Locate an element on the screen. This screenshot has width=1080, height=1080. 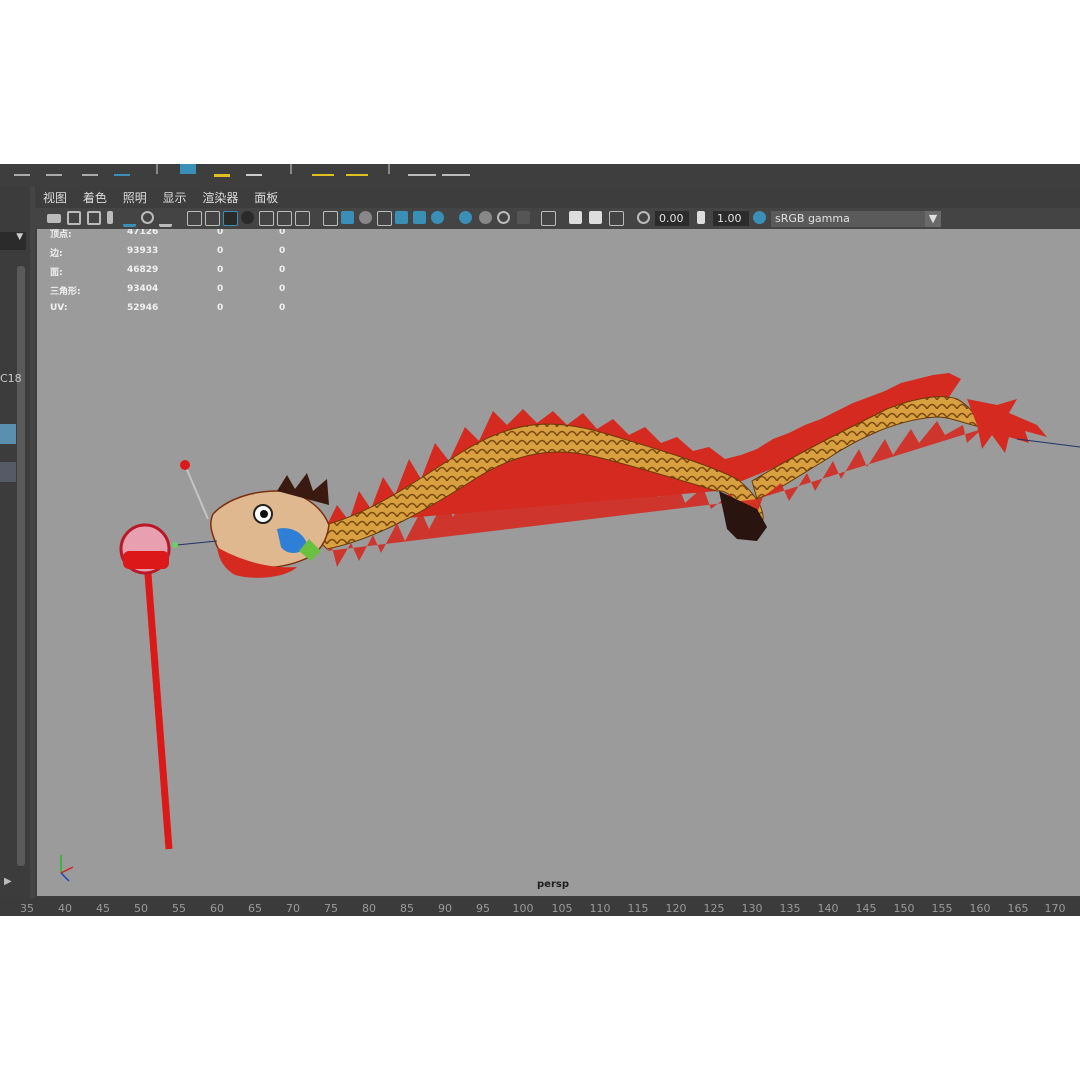
textured-icon is located at coordinates (401, 217).